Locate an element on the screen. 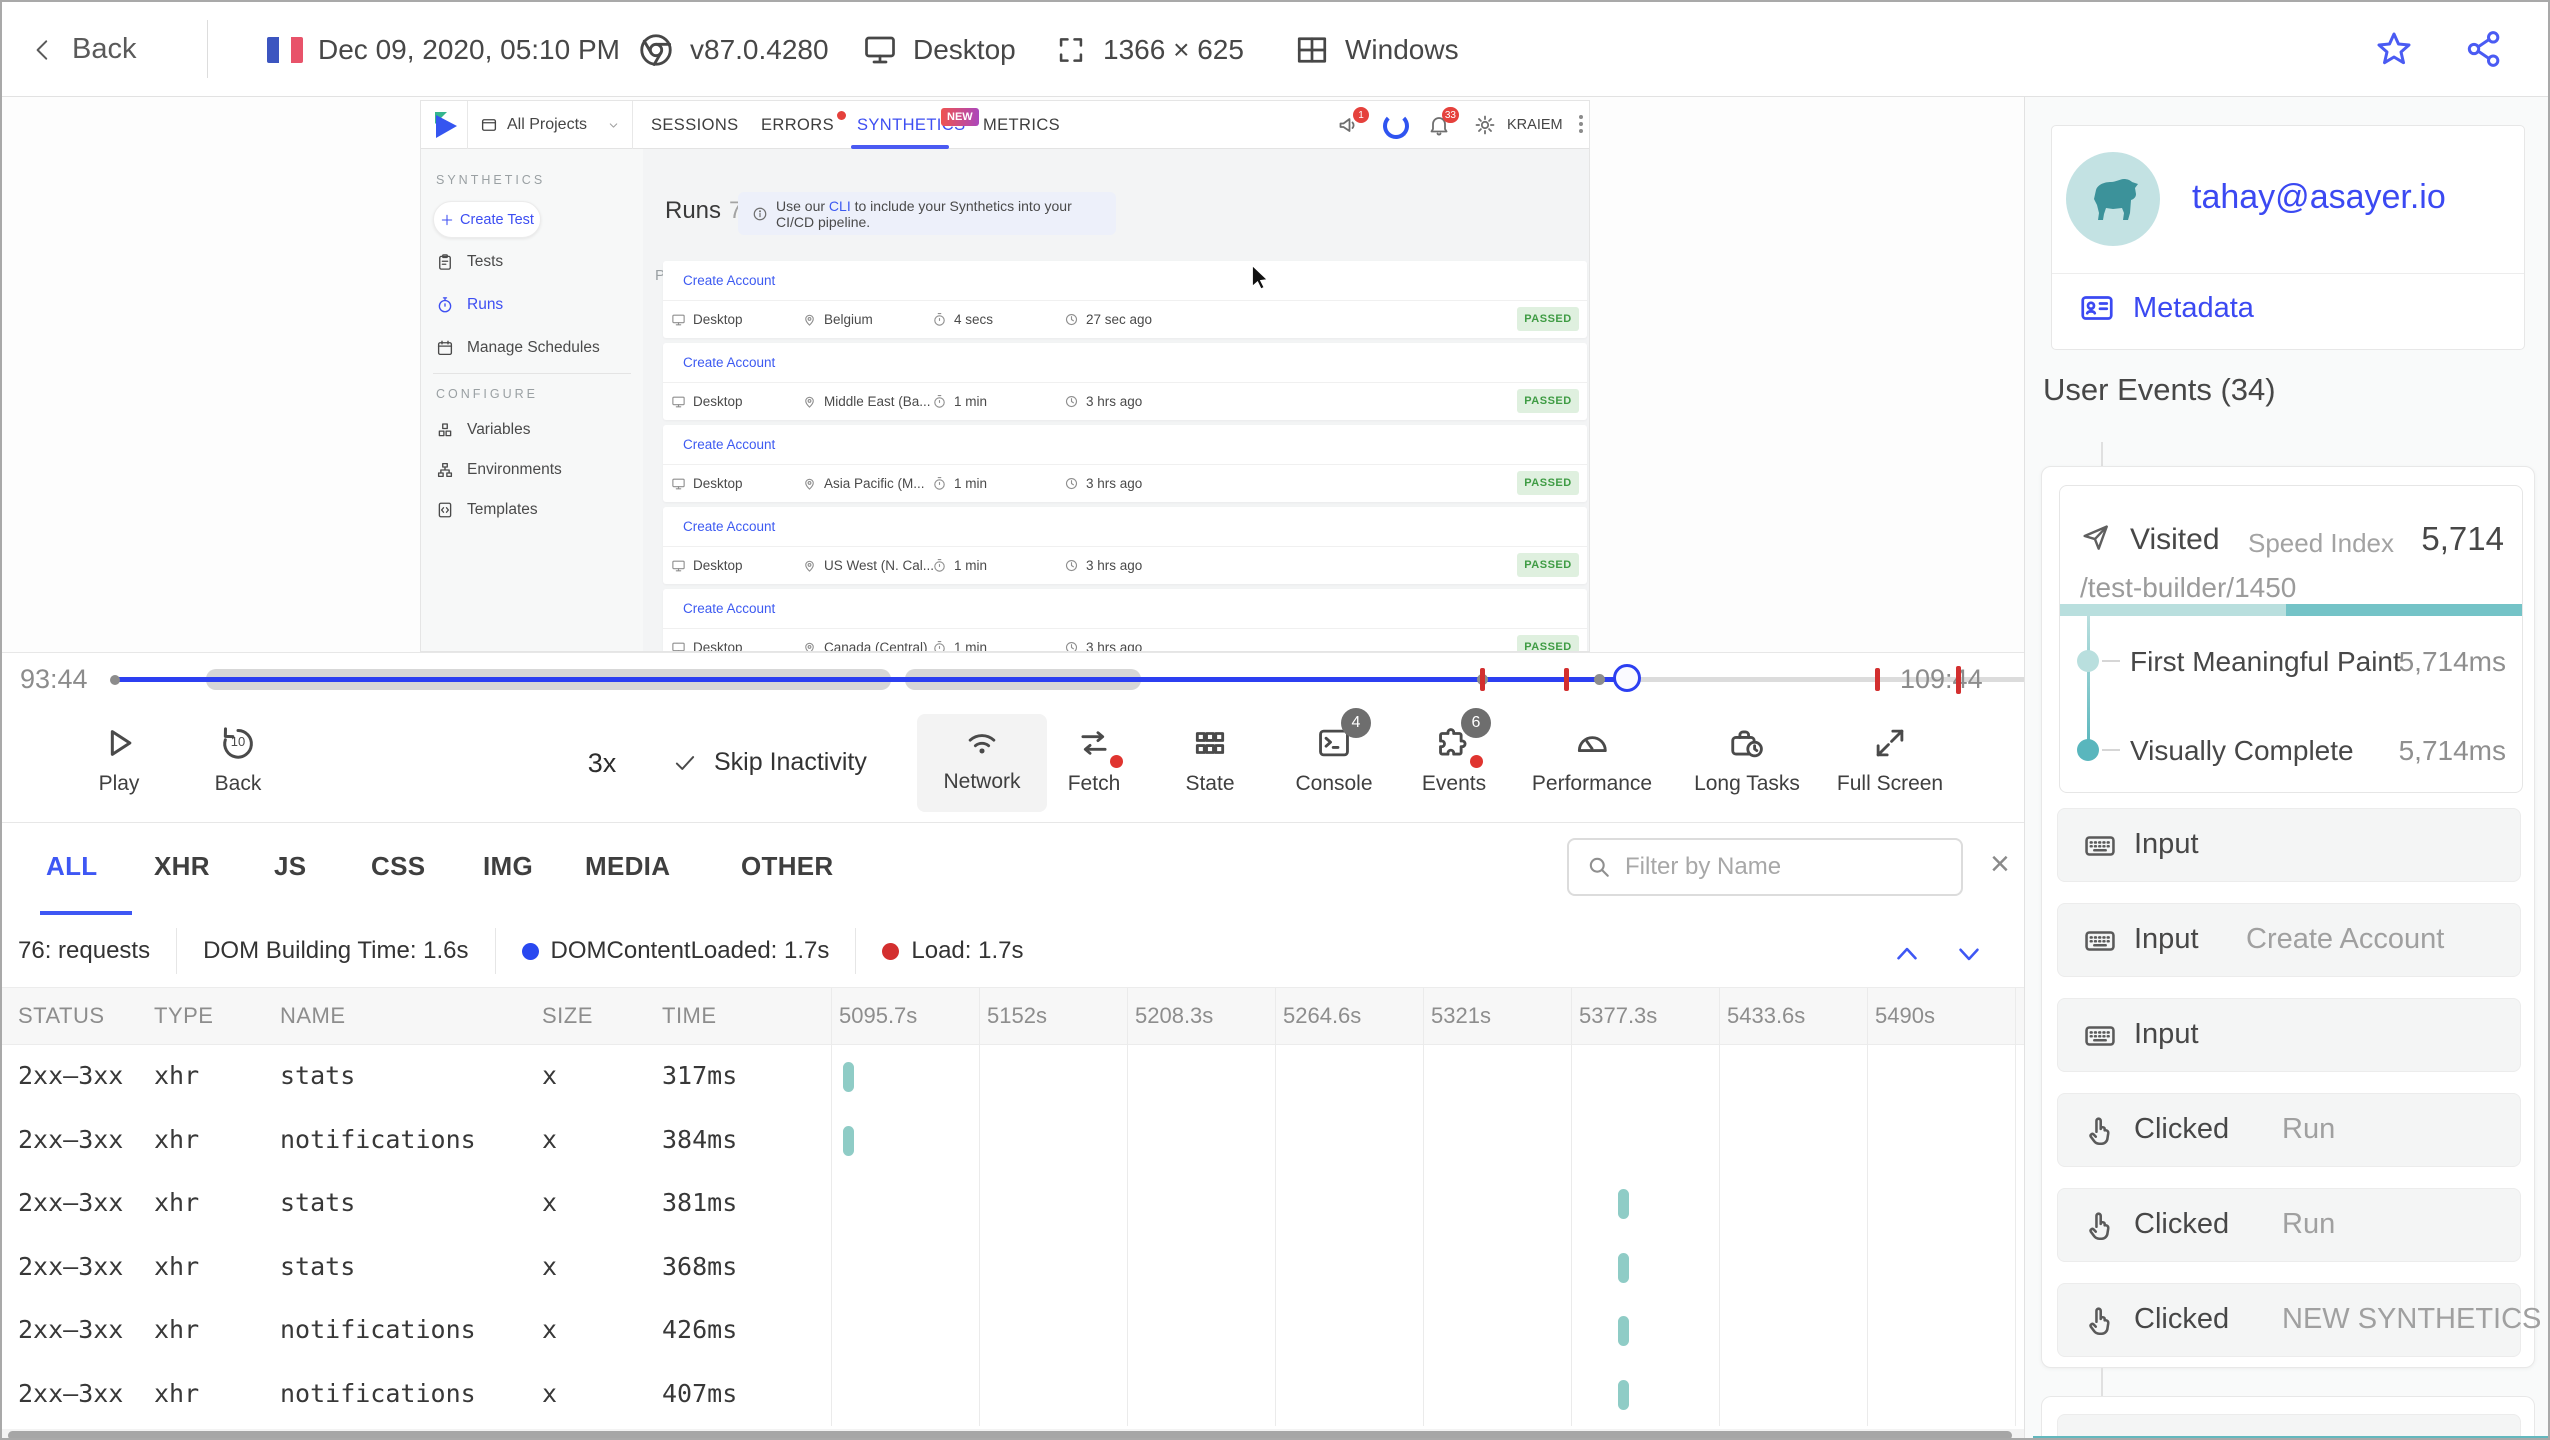 The width and height of the screenshot is (2550, 1440). horizontal-scrollbar is located at coordinates (1013, 1433).